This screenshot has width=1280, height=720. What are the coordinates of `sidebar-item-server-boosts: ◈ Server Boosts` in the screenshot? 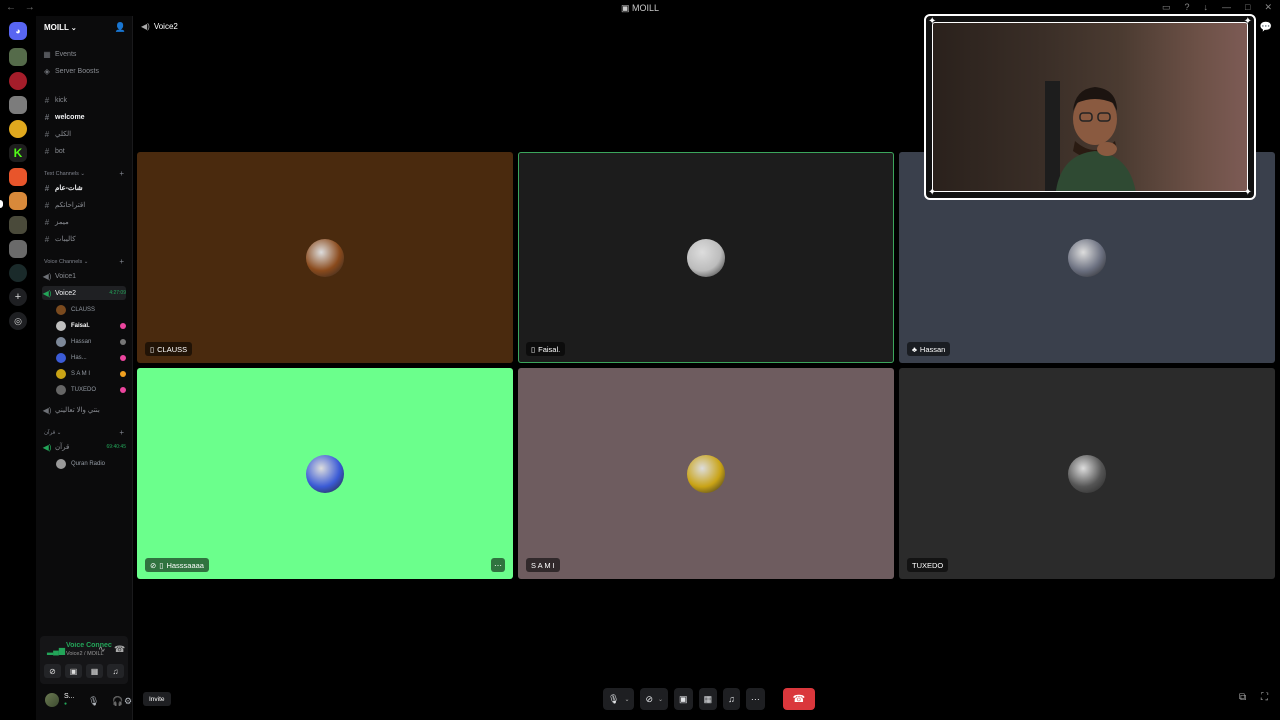 It's located at (84, 71).